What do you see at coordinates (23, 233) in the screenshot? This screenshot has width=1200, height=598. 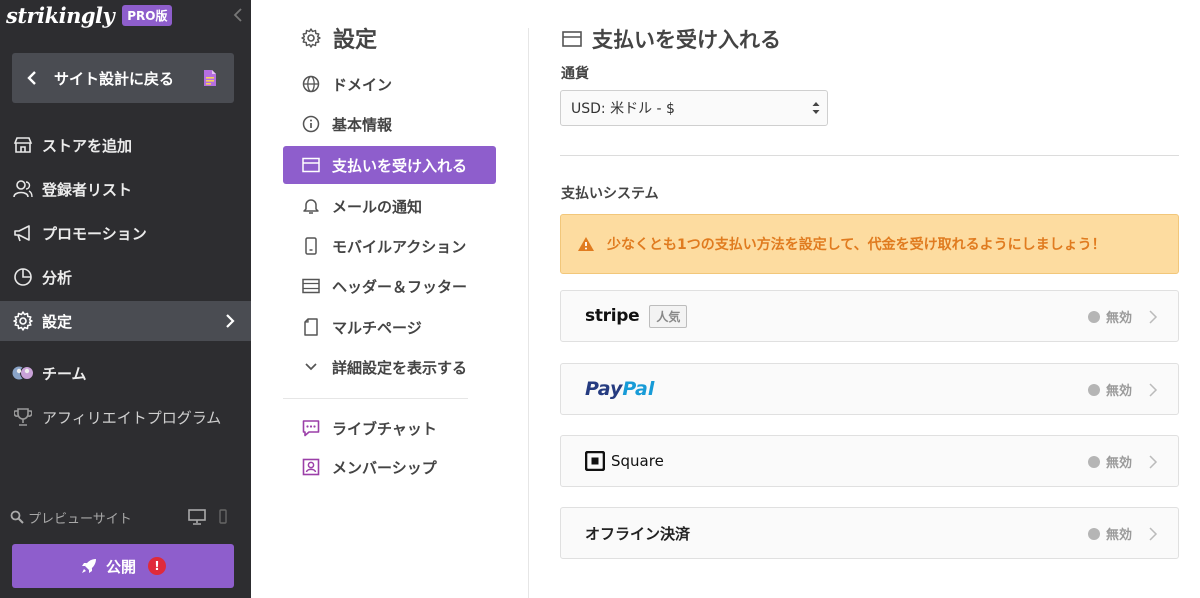 I see `megaphone-icon` at bounding box center [23, 233].